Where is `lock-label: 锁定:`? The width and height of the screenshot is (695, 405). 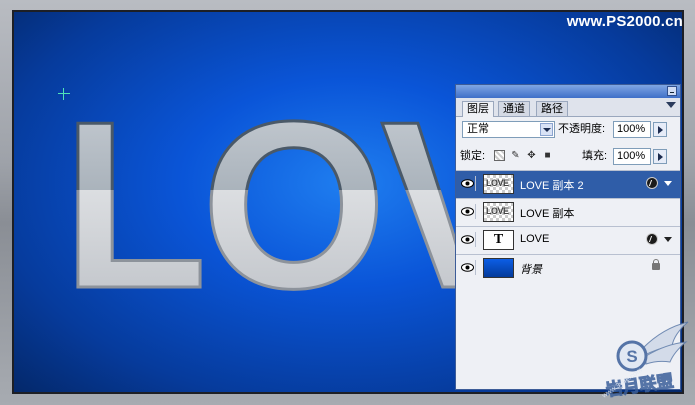 lock-label: 锁定: is located at coordinates (473, 156).